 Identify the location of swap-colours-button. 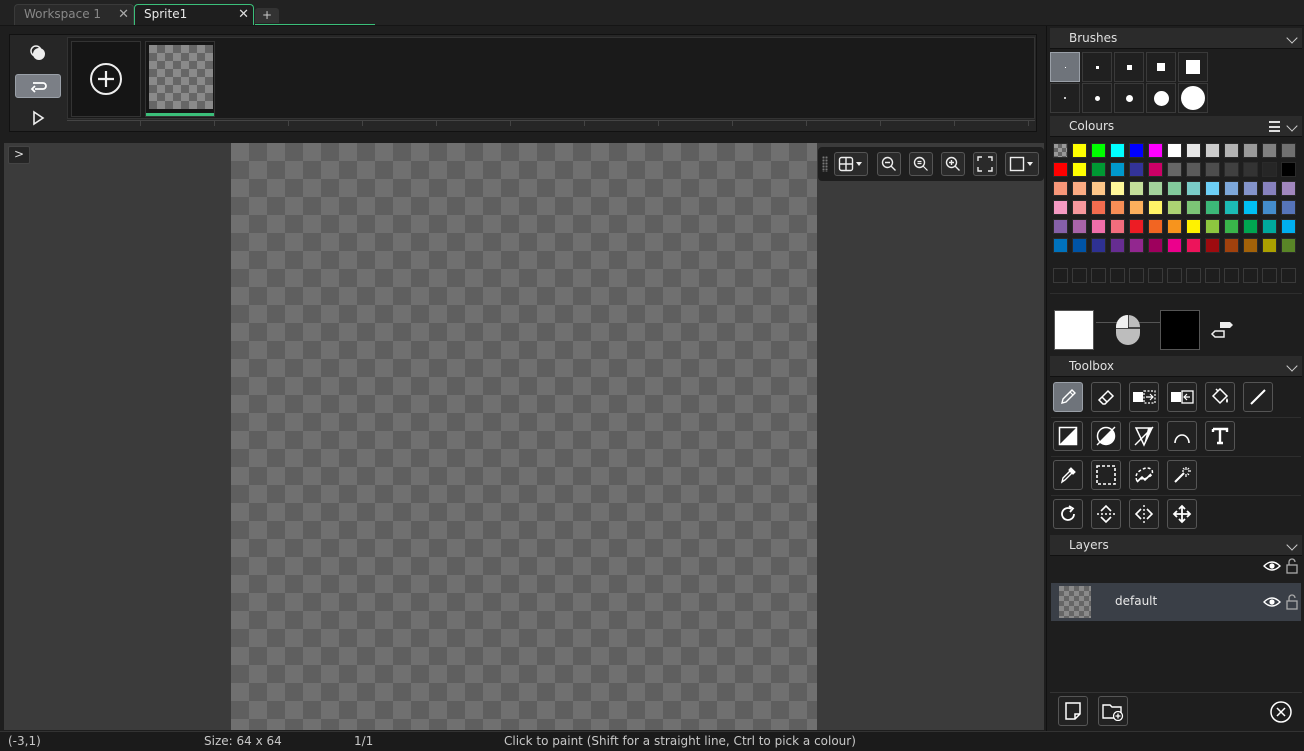
(1222, 331).